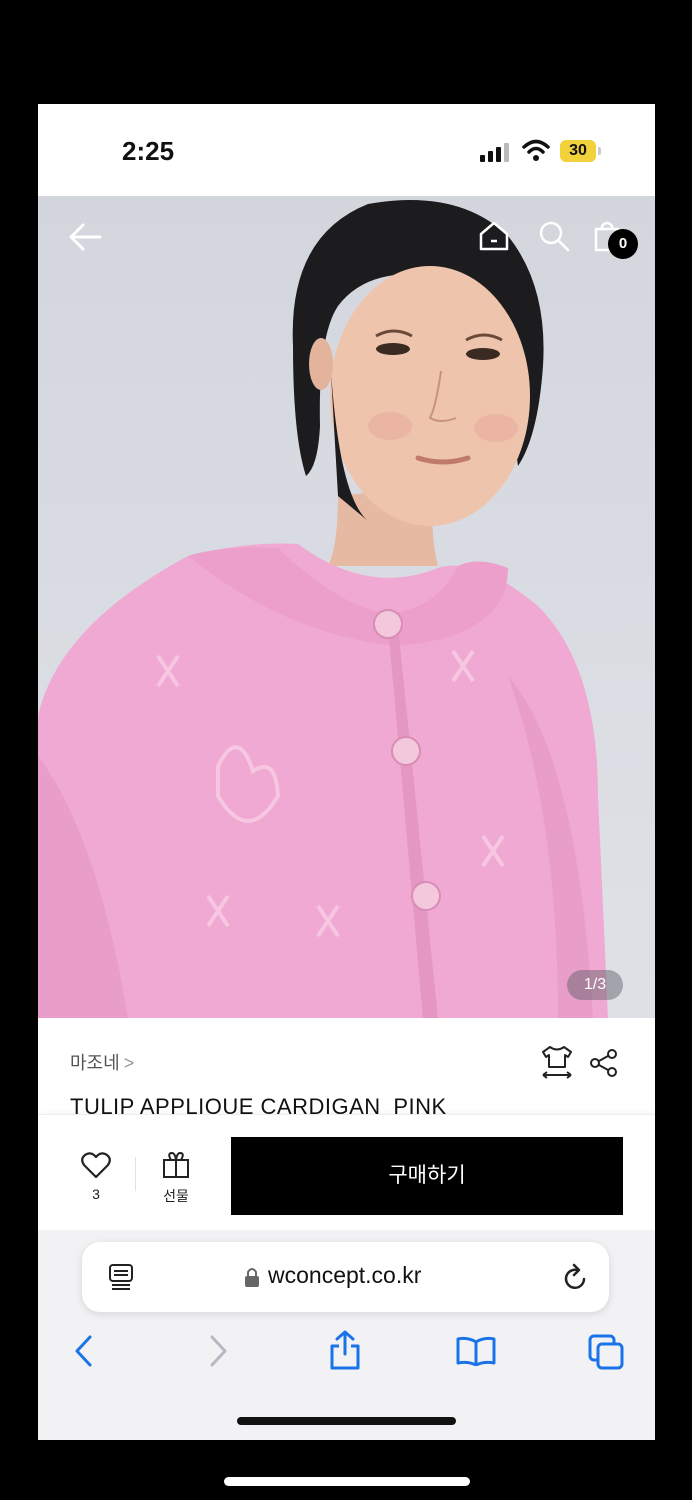 The image size is (692, 1500). What do you see at coordinates (557, 1062) in the screenshot?
I see `size-guide-icon` at bounding box center [557, 1062].